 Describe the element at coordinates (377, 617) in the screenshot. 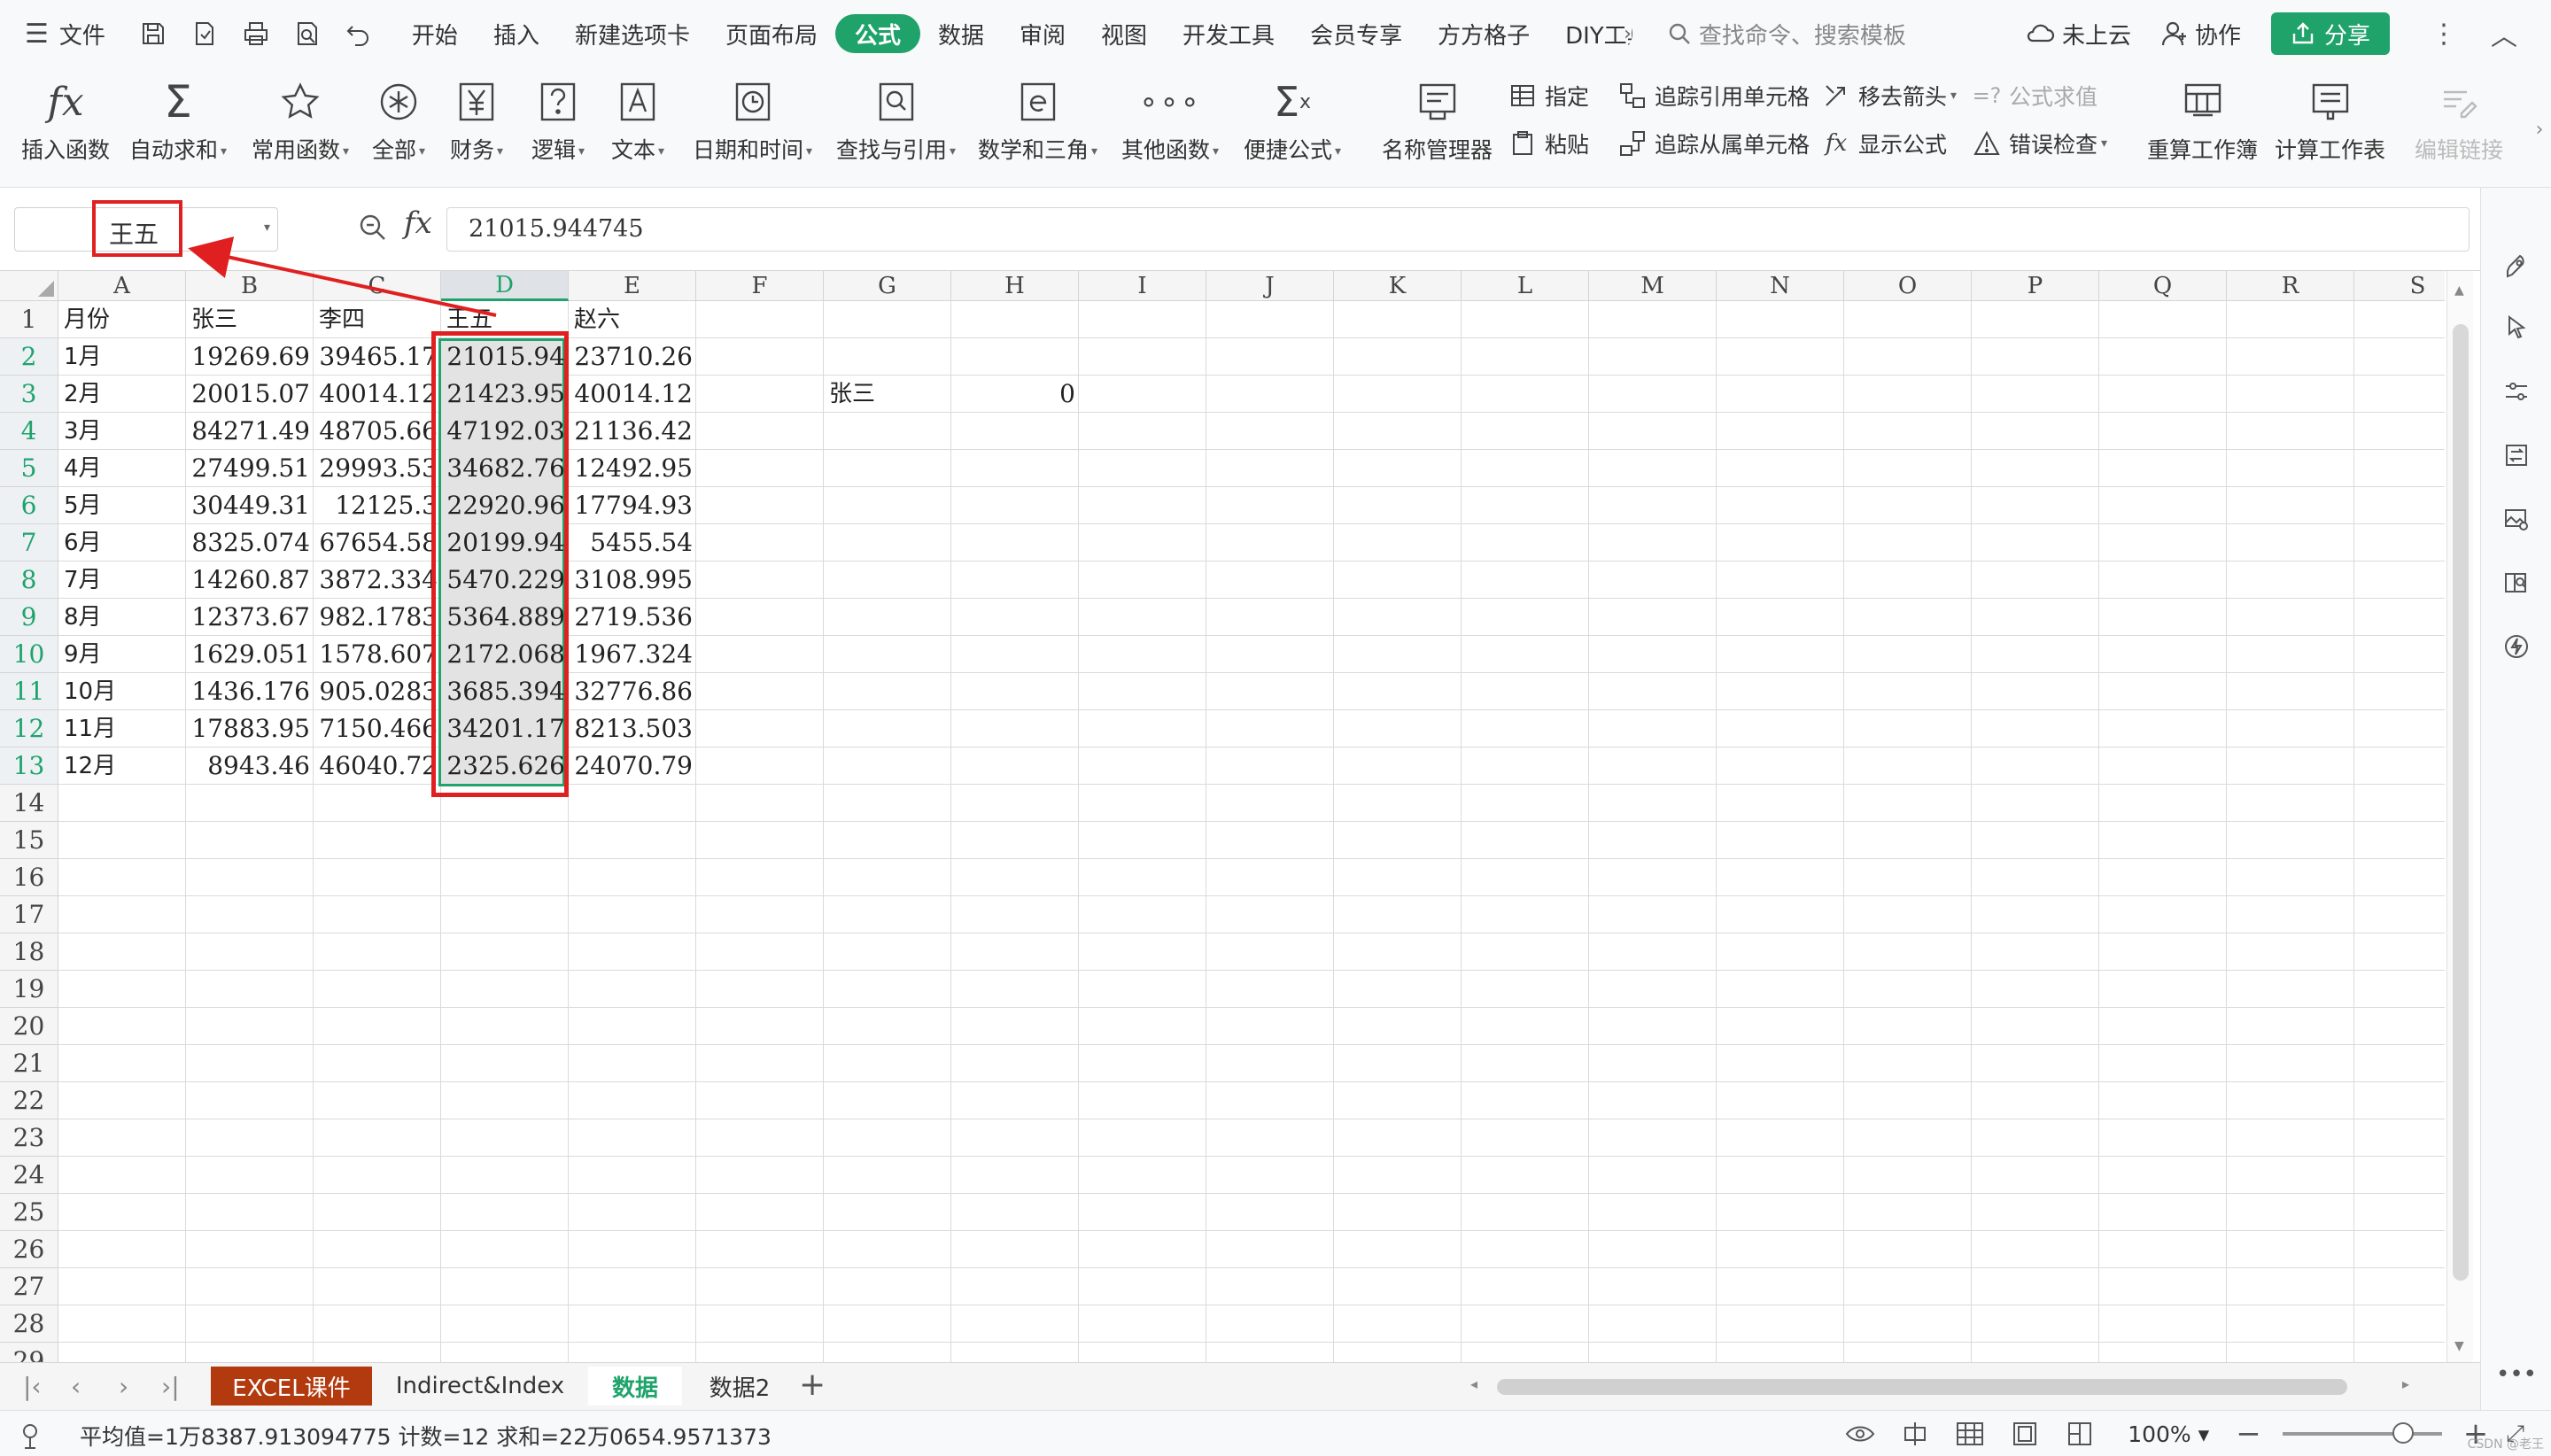

I see `table-cell: 982.1783` at that location.